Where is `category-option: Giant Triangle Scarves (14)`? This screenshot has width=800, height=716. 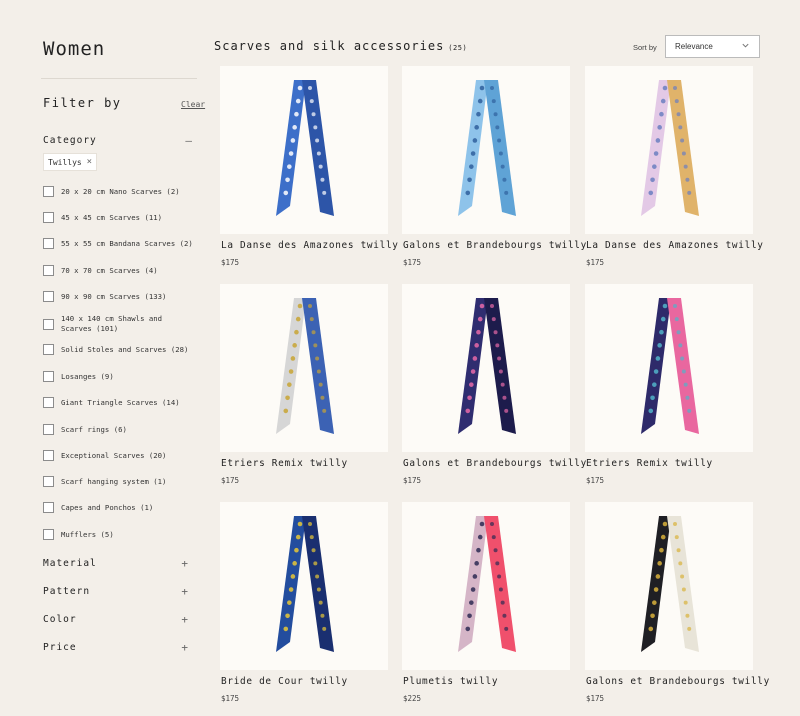 category-option: Giant Triangle Scarves (14) is located at coordinates (123, 402).